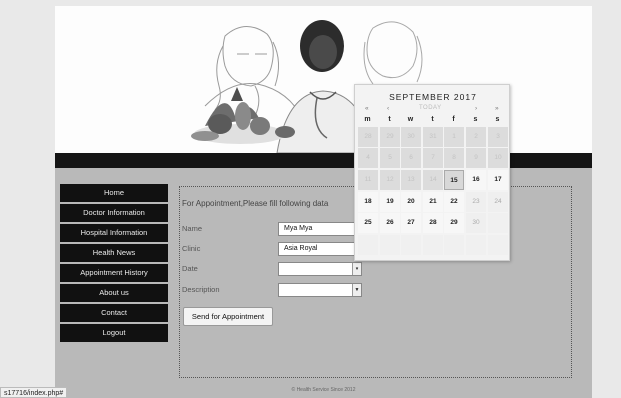 This screenshot has width=621, height=398. Describe the element at coordinates (390, 158) in the screenshot. I see `calendar-day: 5` at that location.